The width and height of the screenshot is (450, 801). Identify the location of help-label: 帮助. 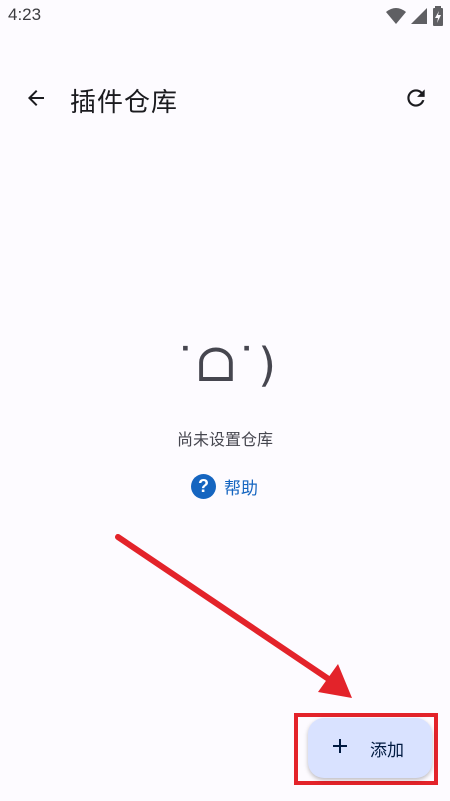
(241, 489).